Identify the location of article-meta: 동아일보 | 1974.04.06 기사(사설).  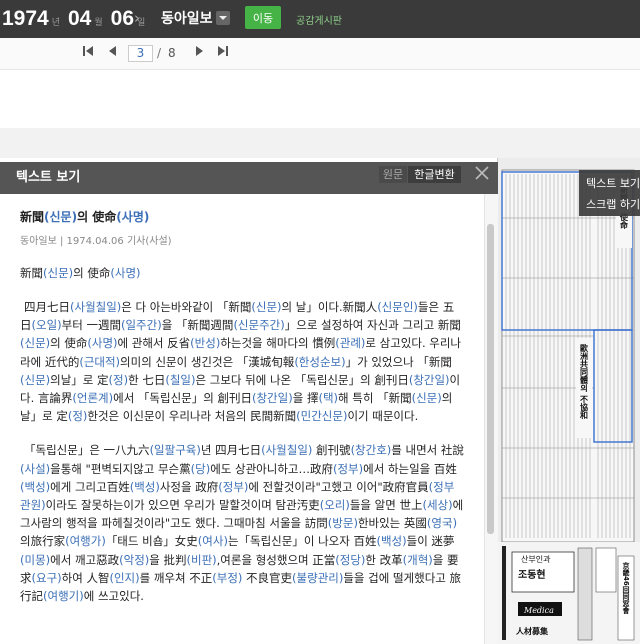
(96, 241).